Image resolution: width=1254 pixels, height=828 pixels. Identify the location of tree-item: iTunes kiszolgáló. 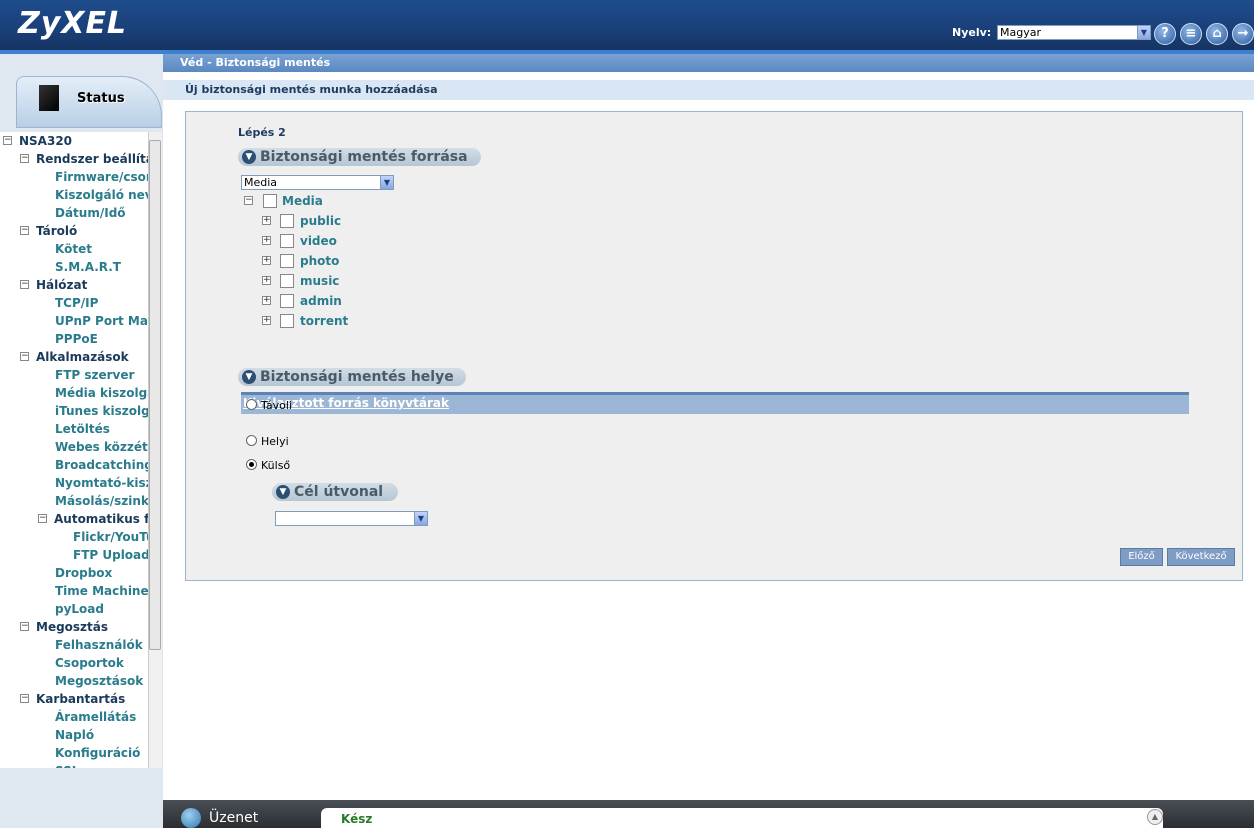
(101, 411).